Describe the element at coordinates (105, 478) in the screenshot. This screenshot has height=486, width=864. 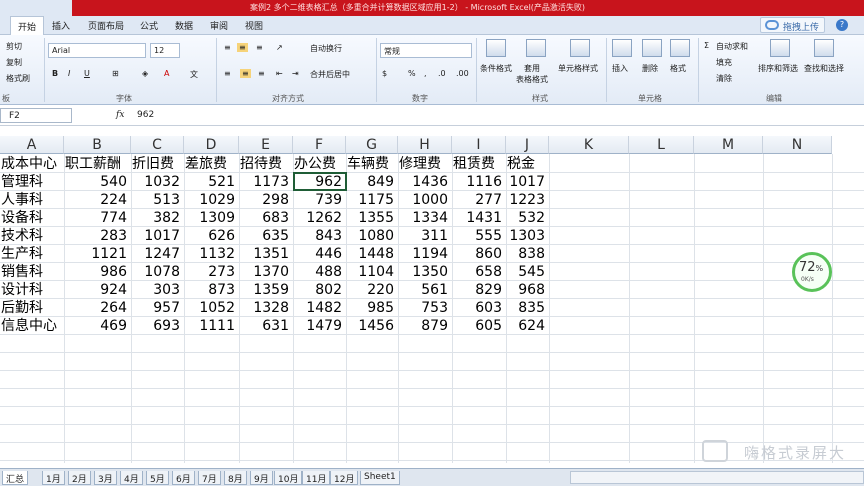
I see `sheet-tab-3: 3月` at that location.